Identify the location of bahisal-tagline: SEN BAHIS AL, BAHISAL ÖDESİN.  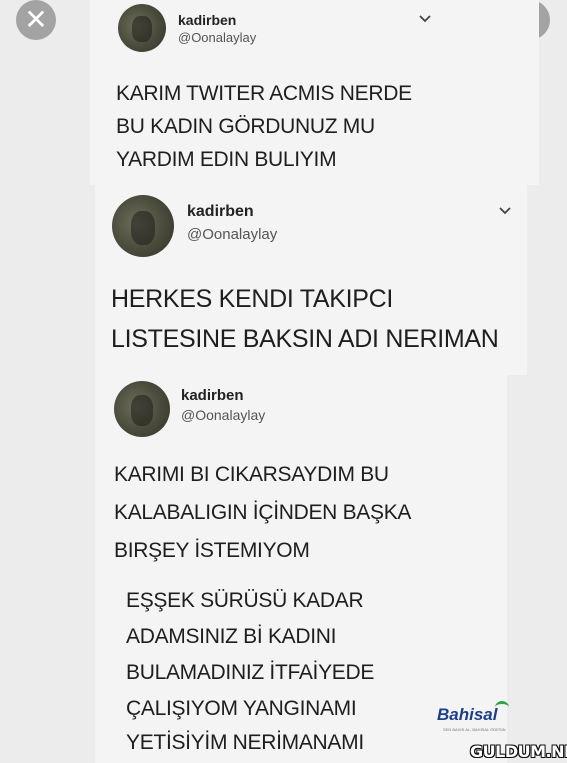
(474, 729).